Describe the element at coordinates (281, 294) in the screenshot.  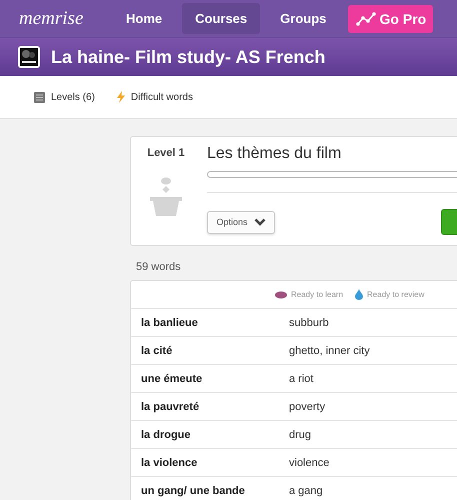
I see `seed-icon` at that location.